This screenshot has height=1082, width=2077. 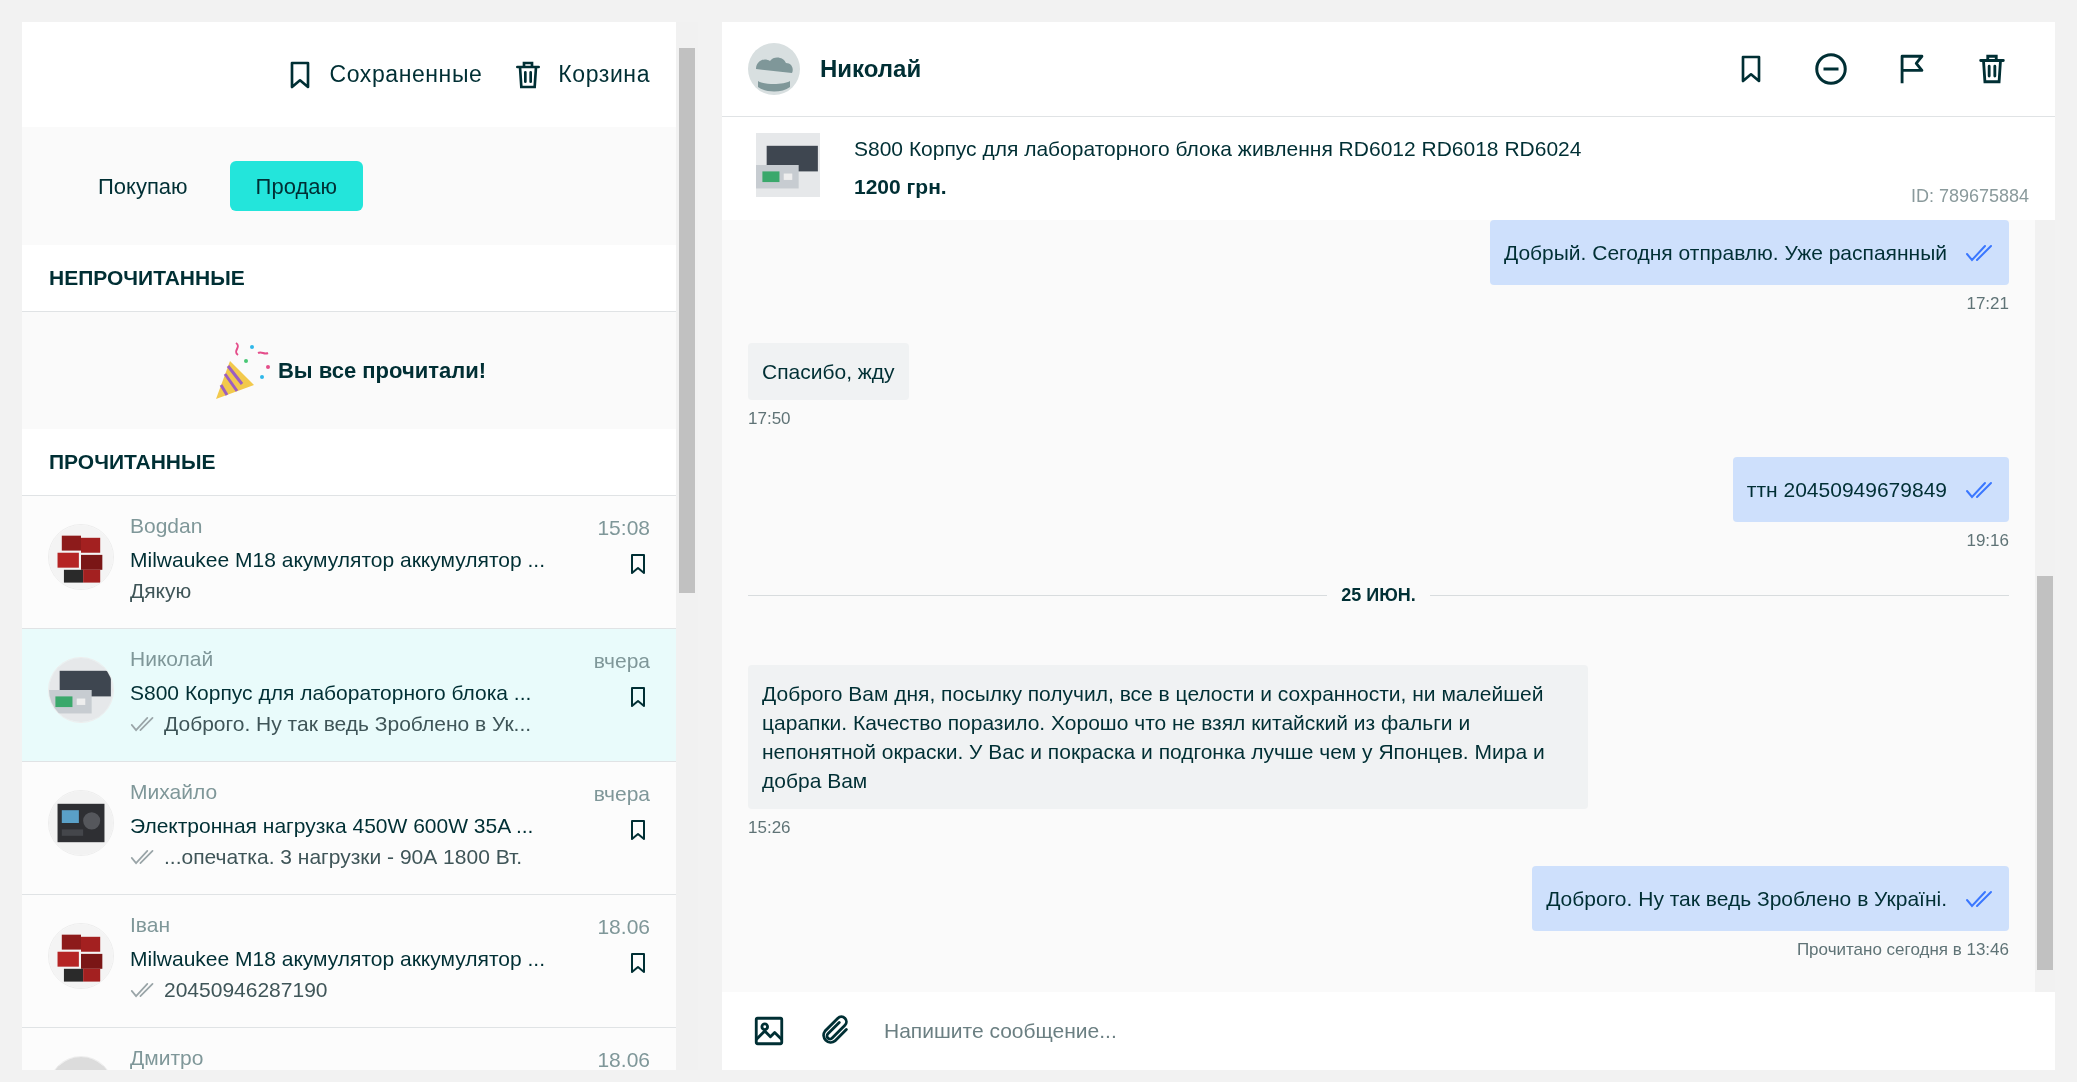 I want to click on message-time: 17:50, so click(x=769, y=418).